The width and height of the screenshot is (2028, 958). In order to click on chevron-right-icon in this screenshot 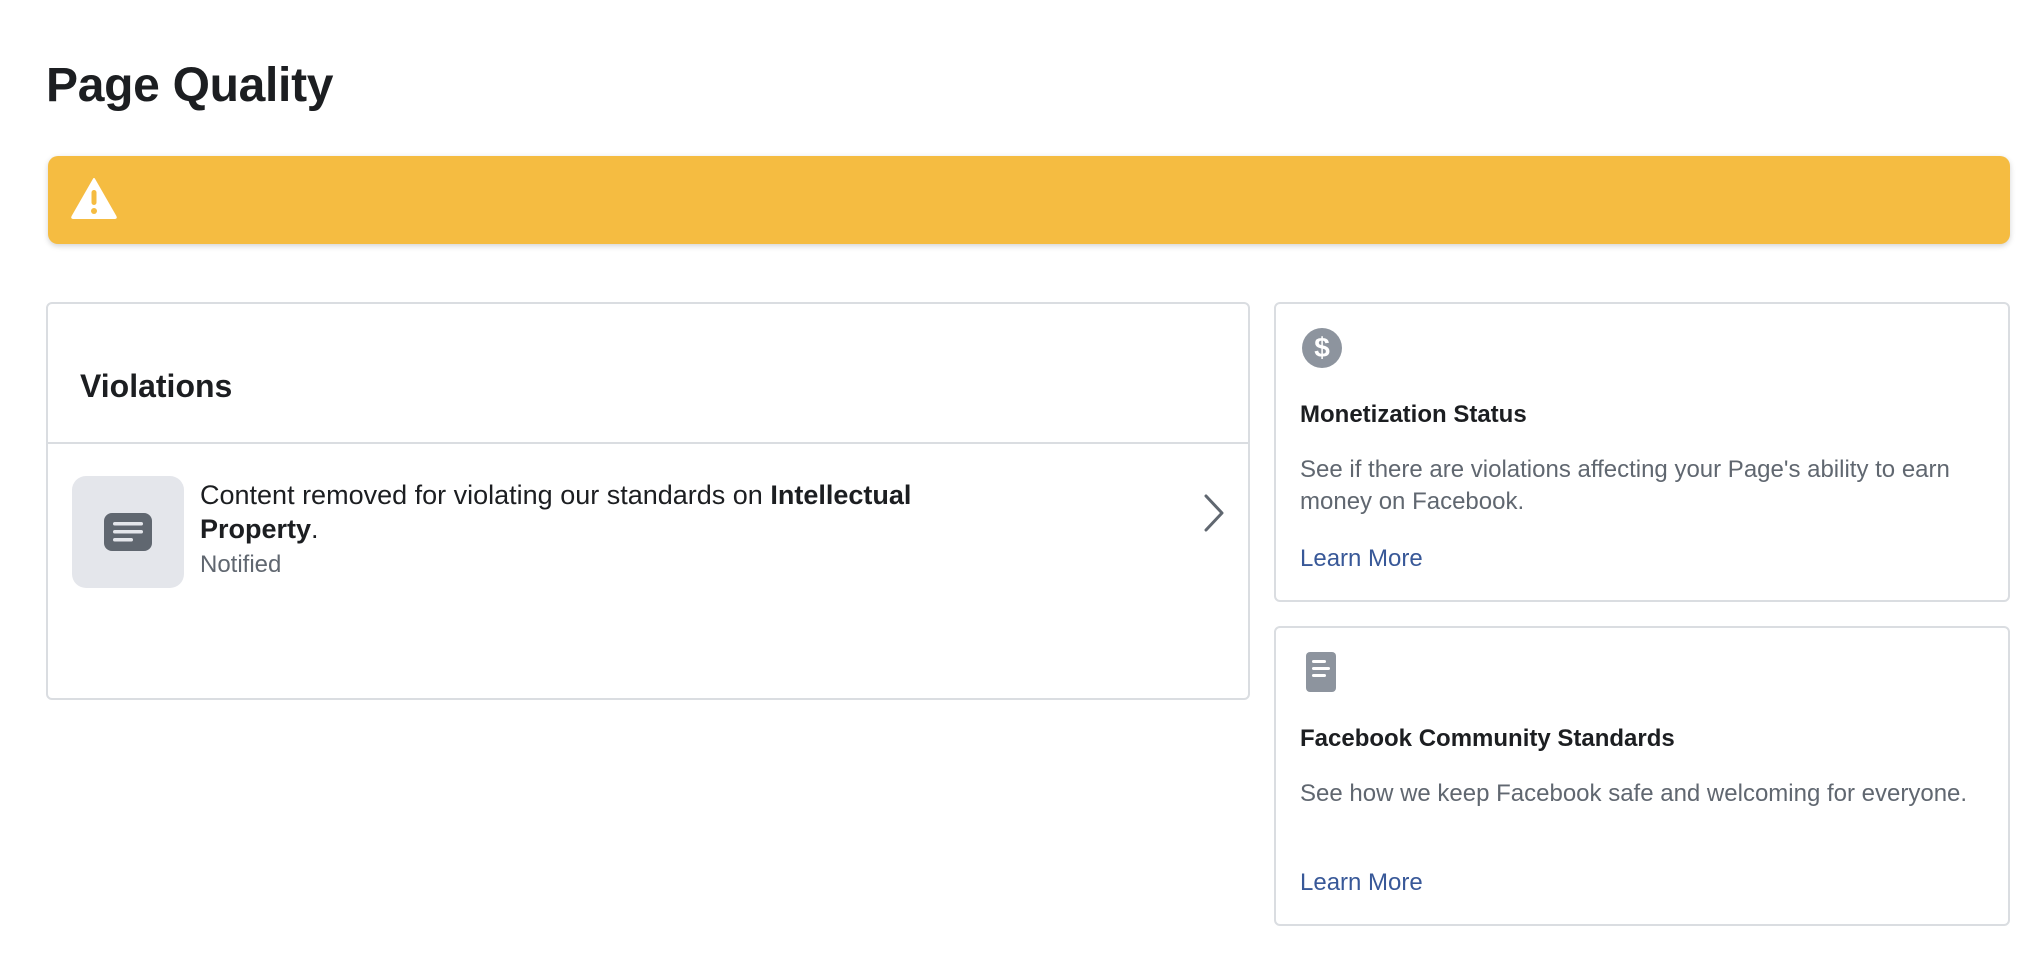, I will do `click(1213, 513)`.